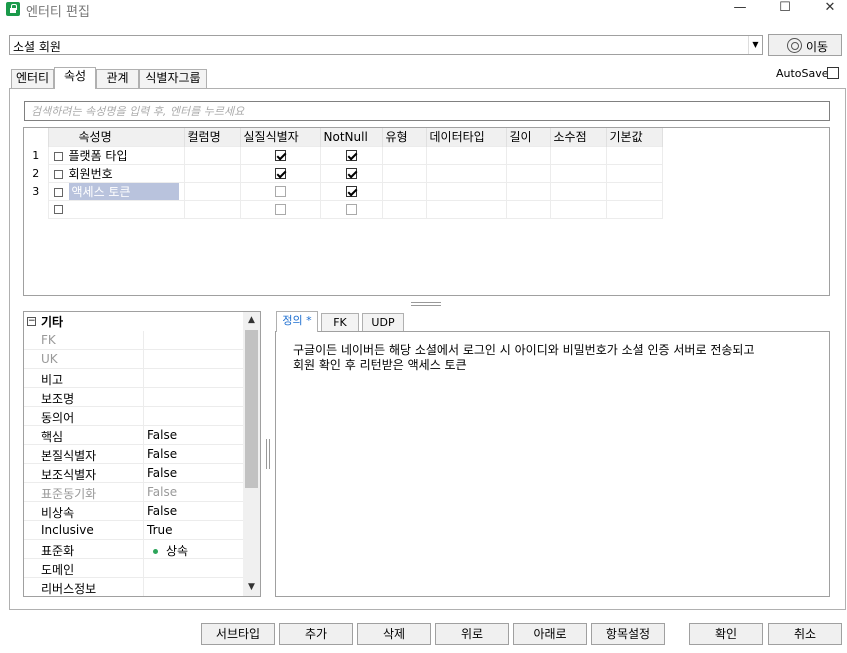 Image resolution: width=847 pixels, height=653 pixels. Describe the element at coordinates (116, 137) in the screenshot. I see `col-header-name: 속성명` at that location.